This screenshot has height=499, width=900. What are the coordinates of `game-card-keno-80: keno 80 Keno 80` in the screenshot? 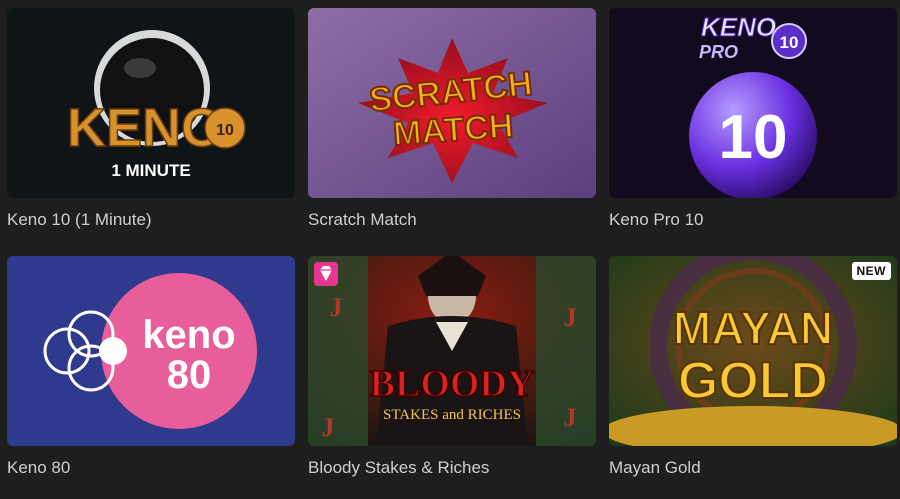 It's located at (151, 366).